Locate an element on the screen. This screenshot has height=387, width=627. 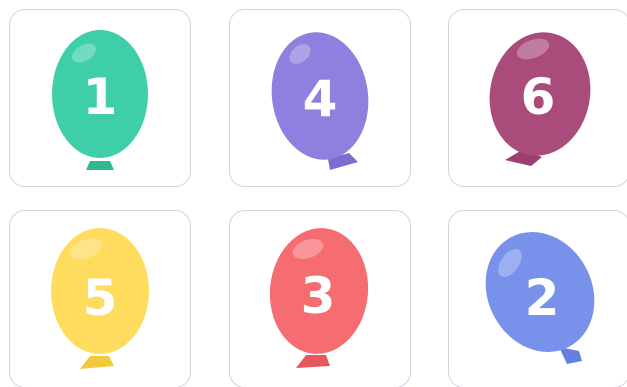
balloon-card-2: 2 is located at coordinates (537, 298).